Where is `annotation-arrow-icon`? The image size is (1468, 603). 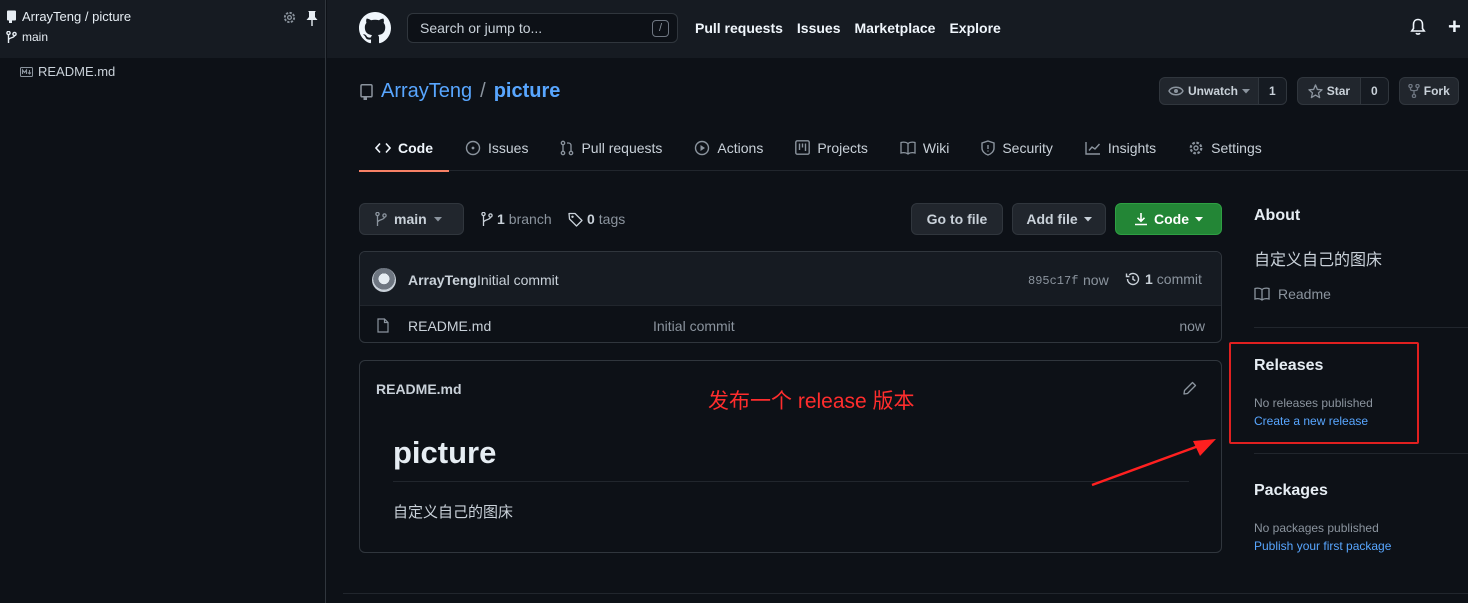
annotation-arrow-icon is located at coordinates (1153, 463).